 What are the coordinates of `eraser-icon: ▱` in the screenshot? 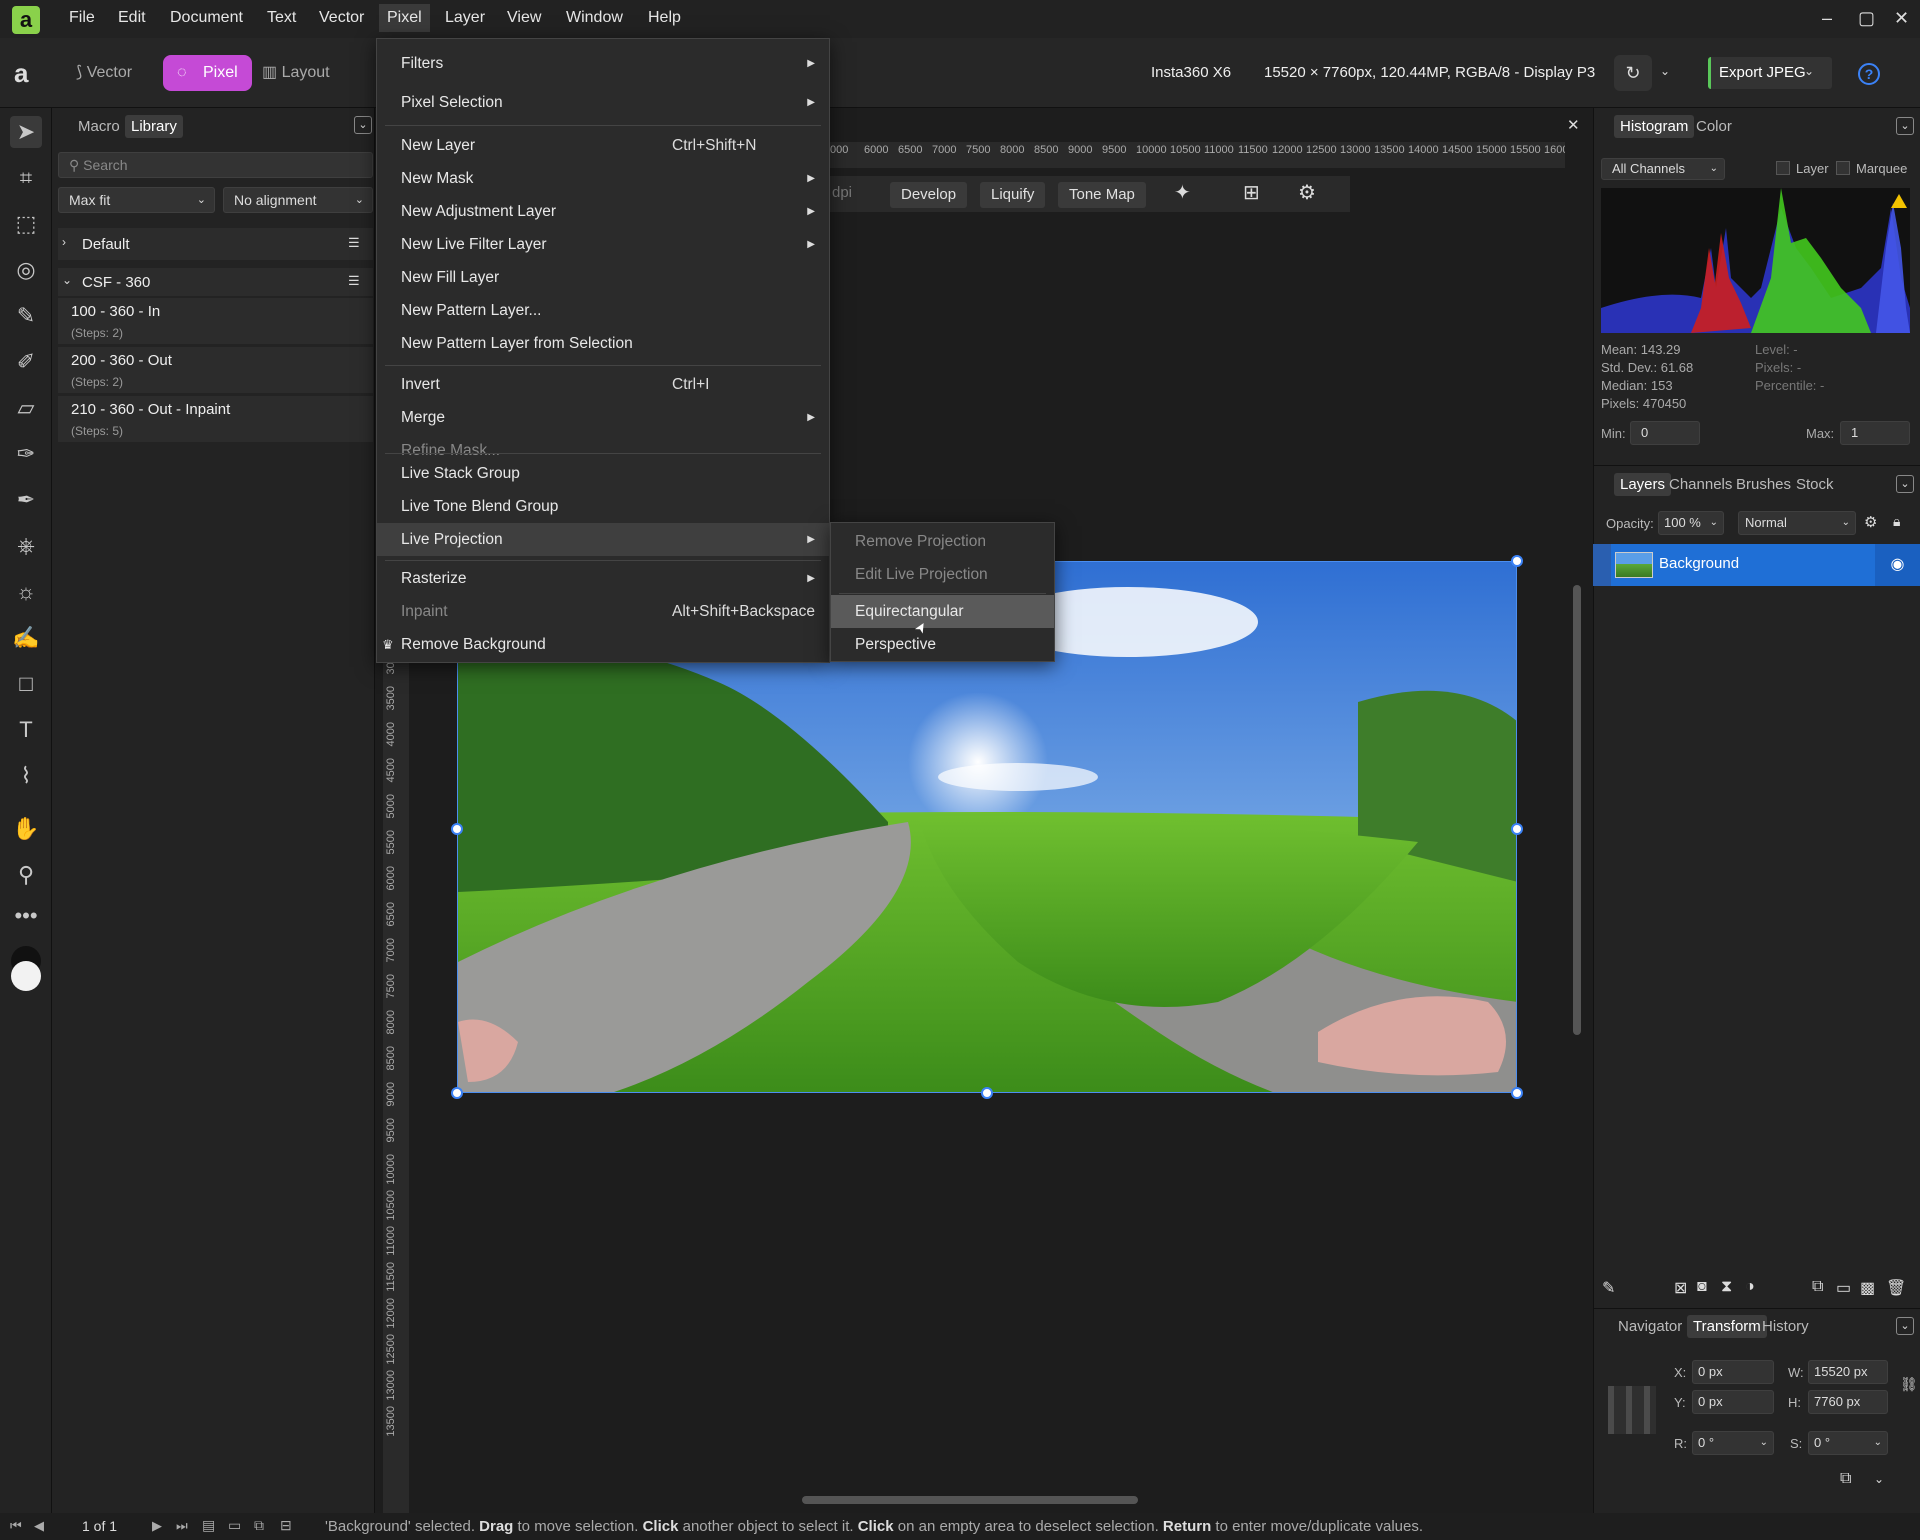 It's located at (26, 408).